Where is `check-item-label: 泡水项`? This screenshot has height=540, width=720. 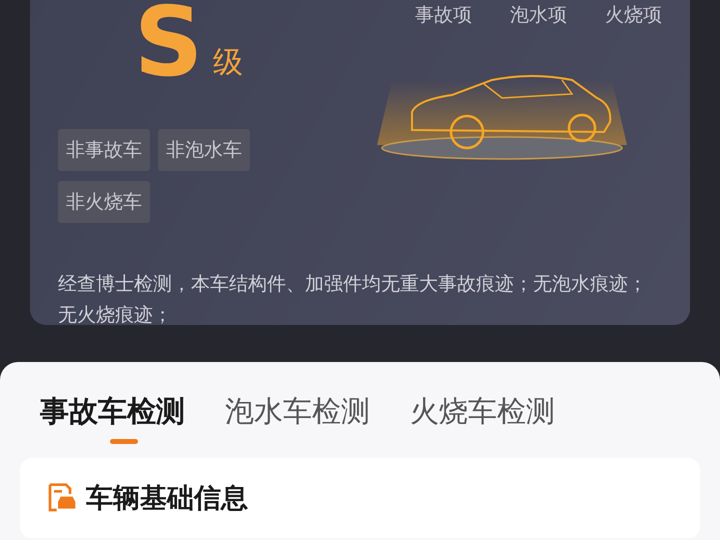
check-item-label: 泡水项 is located at coordinates (538, 15).